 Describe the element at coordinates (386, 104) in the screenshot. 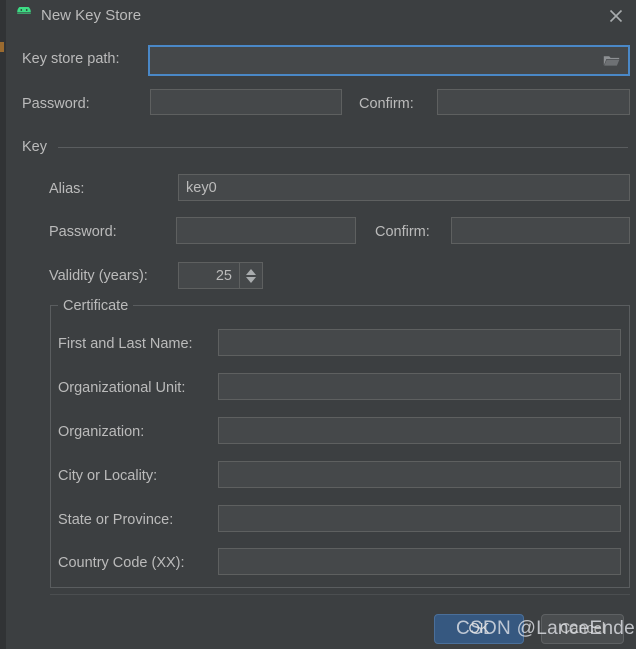

I see `key-store-confirm-label: Confirm:` at that location.